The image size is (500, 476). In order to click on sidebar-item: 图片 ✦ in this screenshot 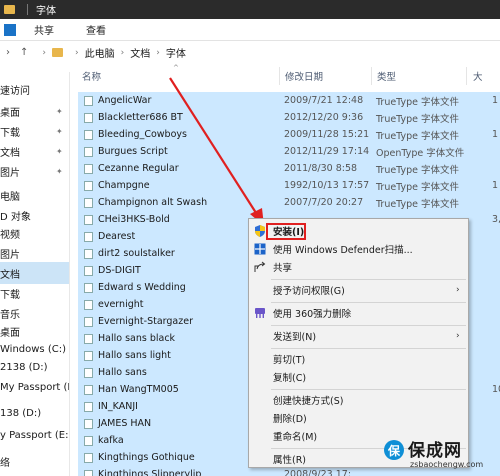, I will do `click(34, 171)`.